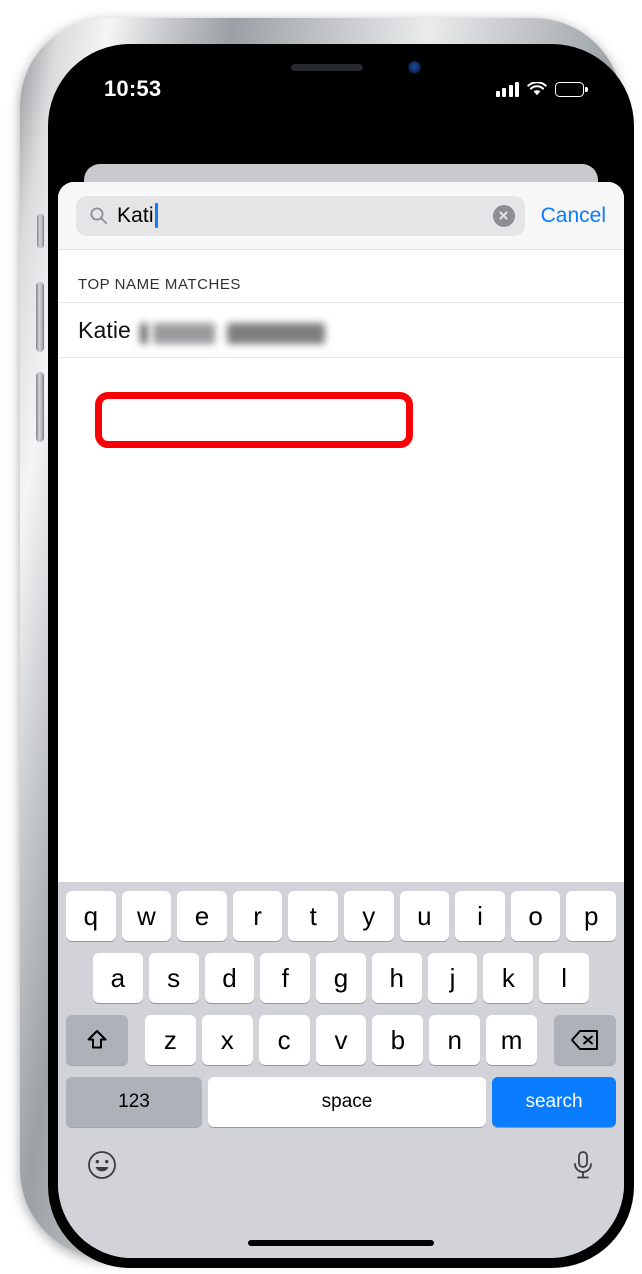 The image size is (642, 1274). What do you see at coordinates (104, 329) in the screenshot?
I see `contact-name-text: Katie` at bounding box center [104, 329].